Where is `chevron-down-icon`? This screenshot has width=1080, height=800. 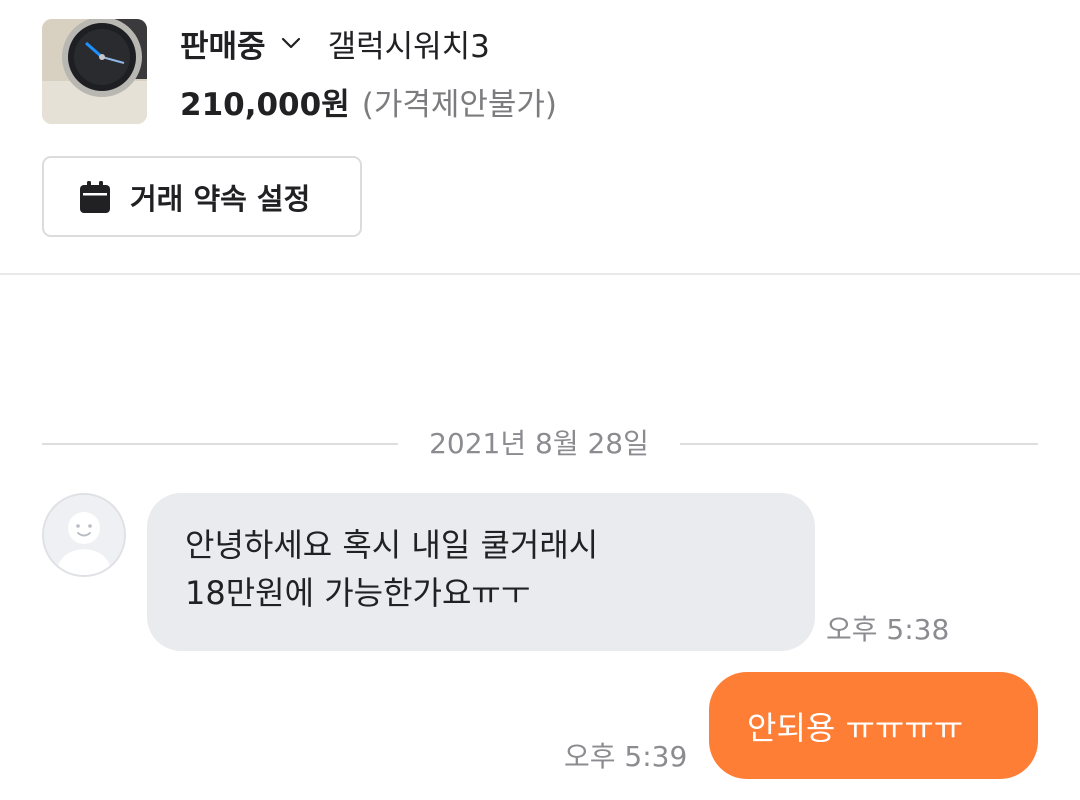 chevron-down-icon is located at coordinates (291, 43).